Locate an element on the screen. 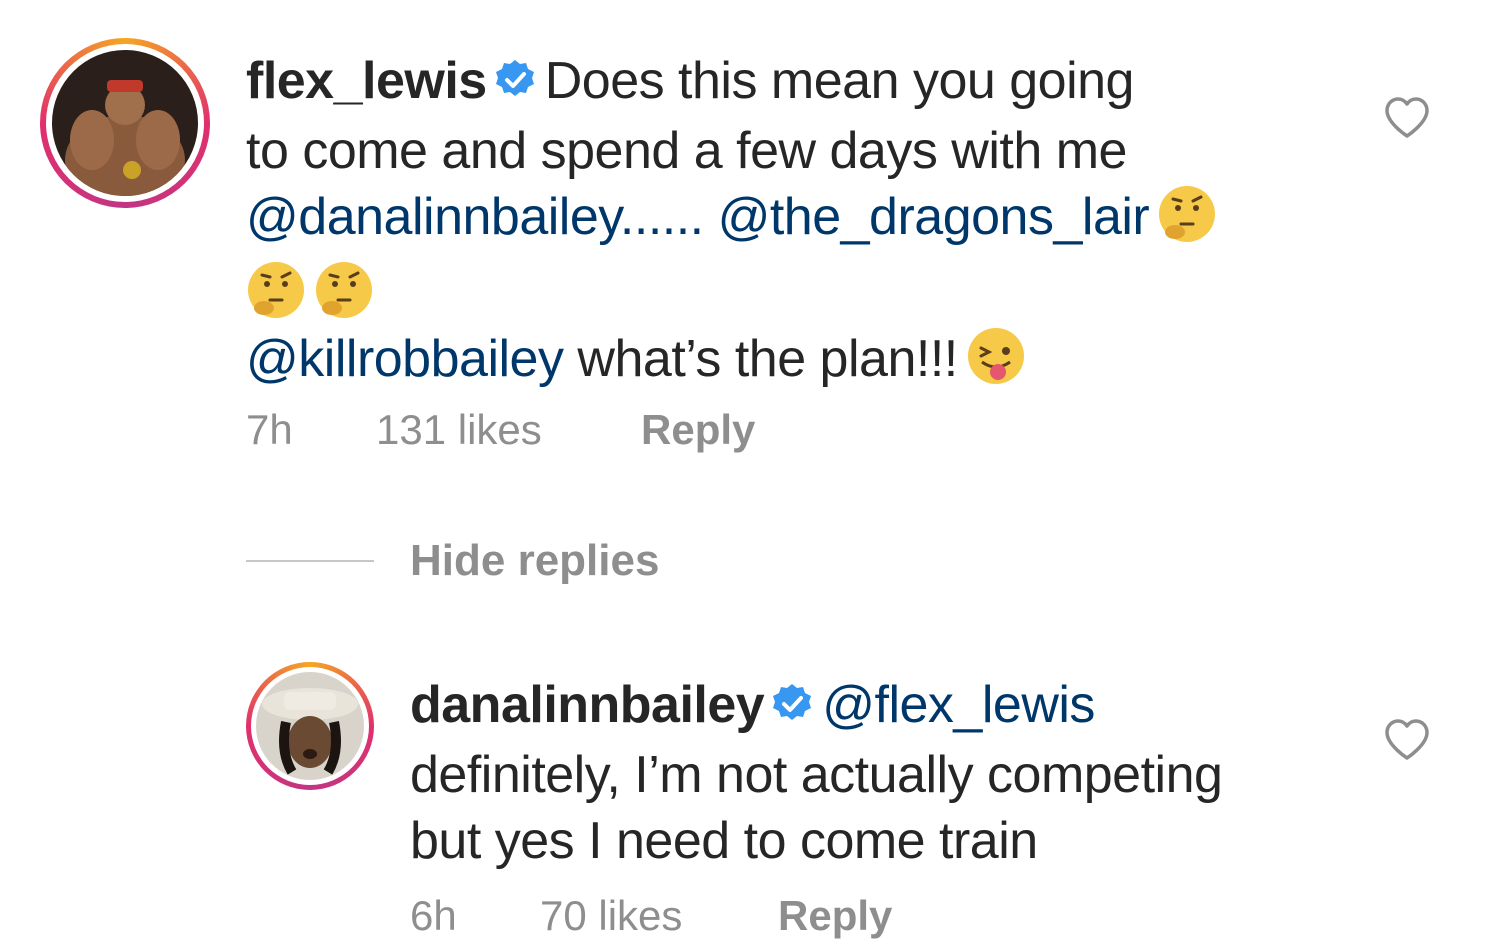 The width and height of the screenshot is (1500, 942). comment-line: to come and spend a few days with me is located at coordinates (686, 151).